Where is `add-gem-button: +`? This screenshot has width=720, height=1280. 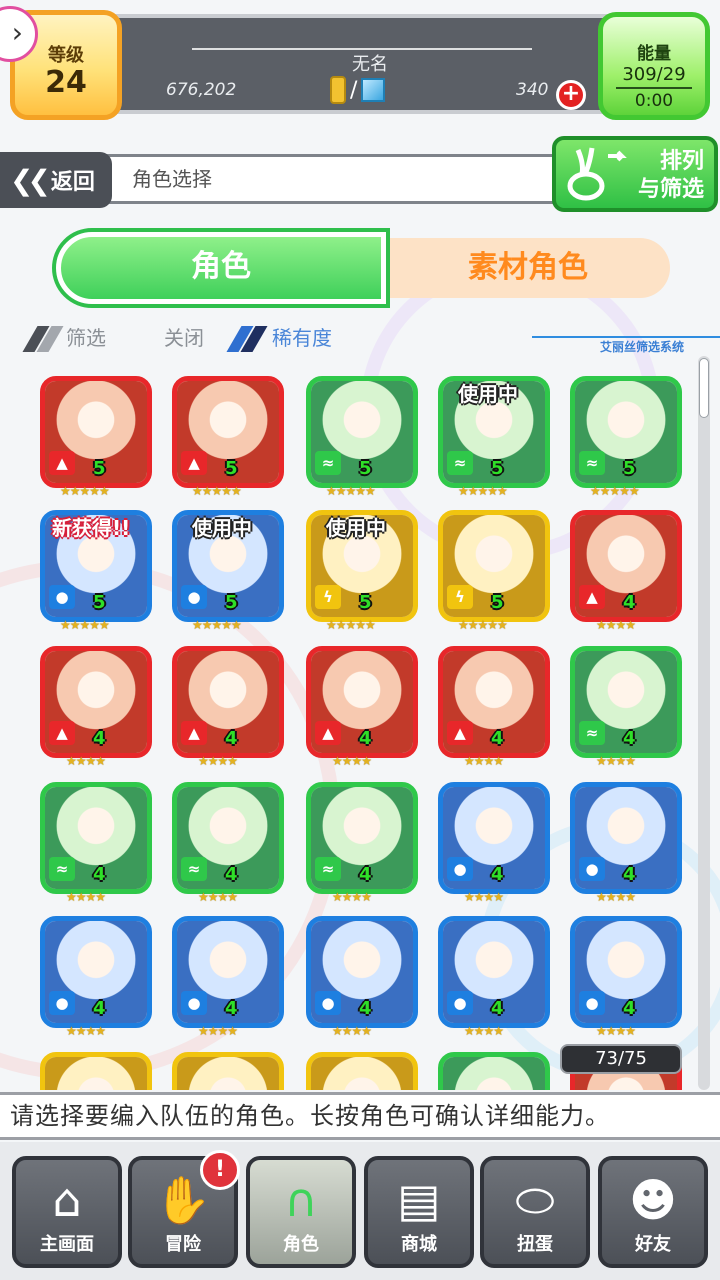
add-gem-button: + is located at coordinates (571, 95).